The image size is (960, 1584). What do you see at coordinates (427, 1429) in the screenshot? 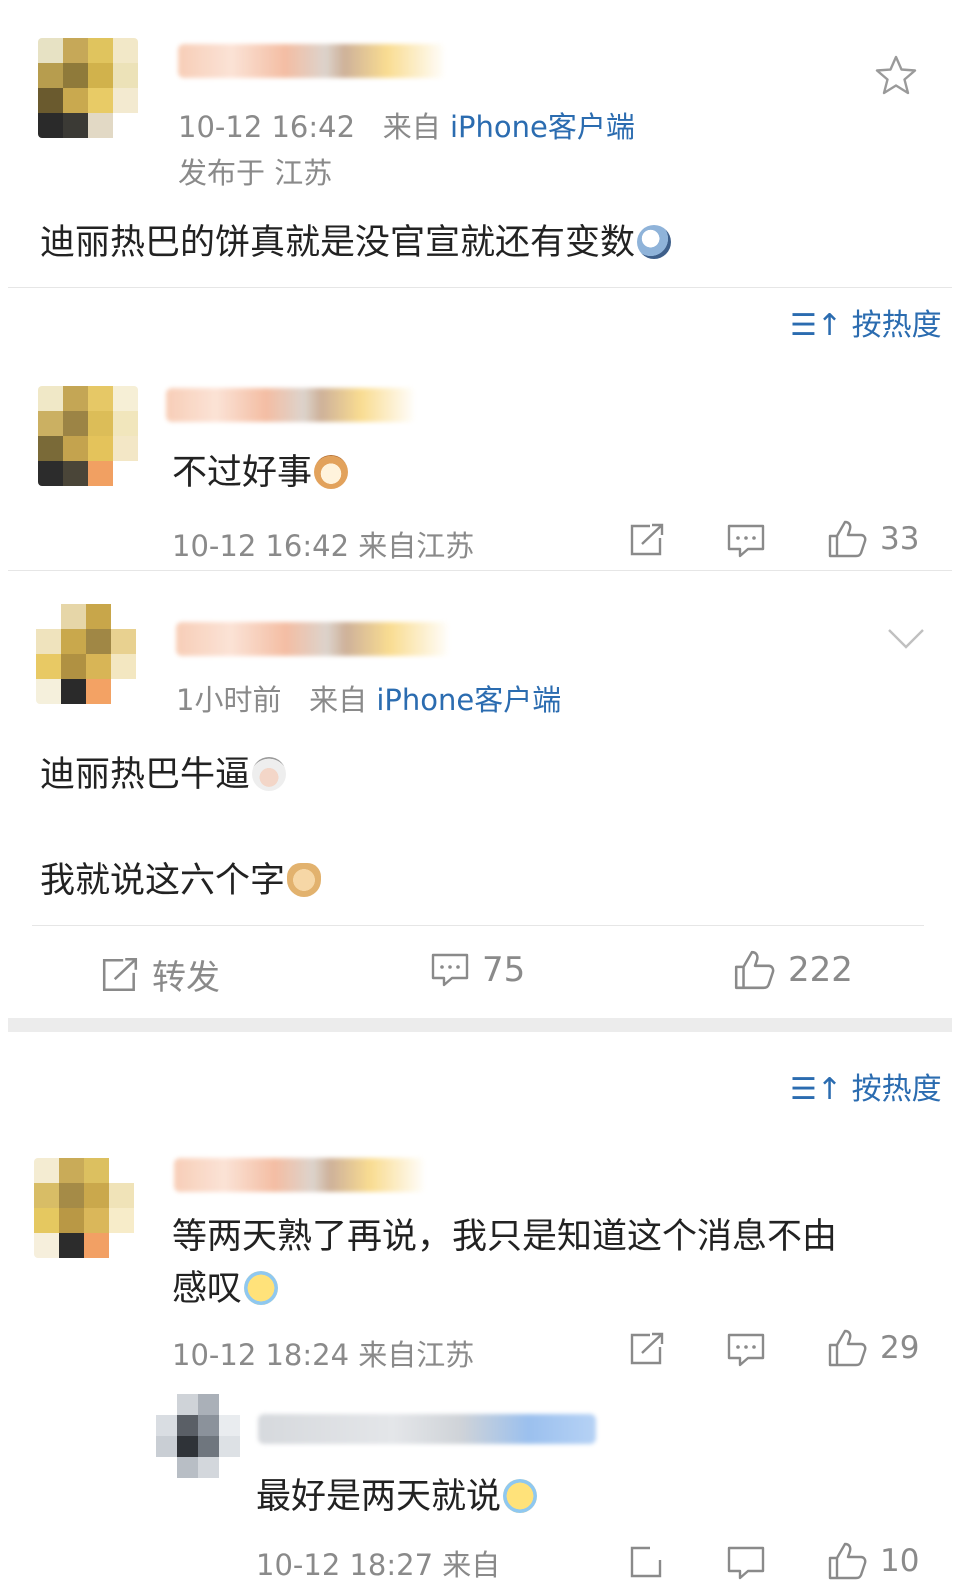
I see `replier-name-blurred` at bounding box center [427, 1429].